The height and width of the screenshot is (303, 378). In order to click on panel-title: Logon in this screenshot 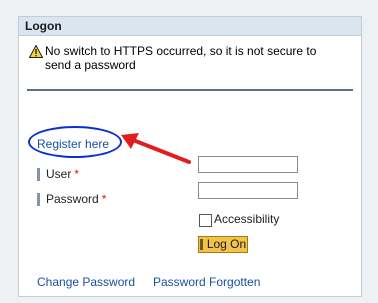, I will do `click(190, 26)`.